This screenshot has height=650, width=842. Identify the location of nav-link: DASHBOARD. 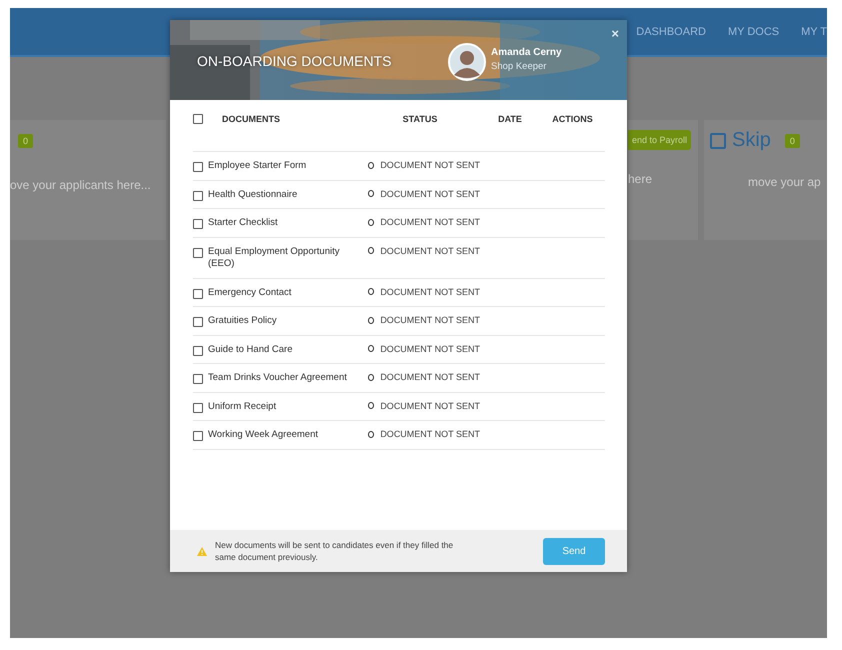
(671, 32).